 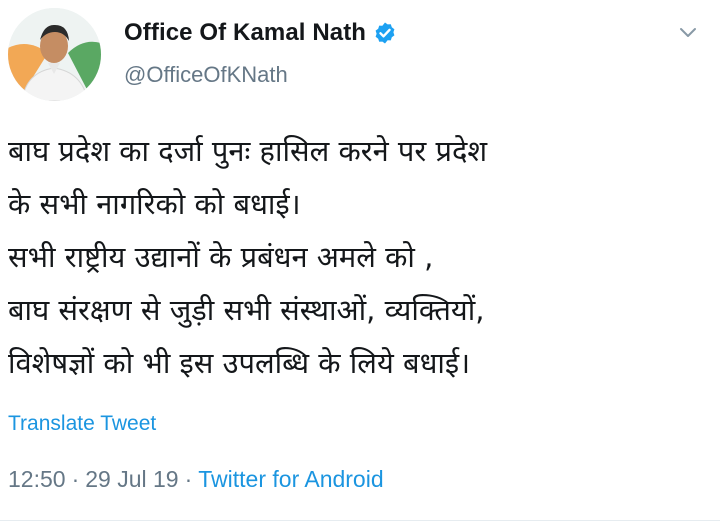 I want to click on tweet-time: 12:50, so click(x=37, y=479).